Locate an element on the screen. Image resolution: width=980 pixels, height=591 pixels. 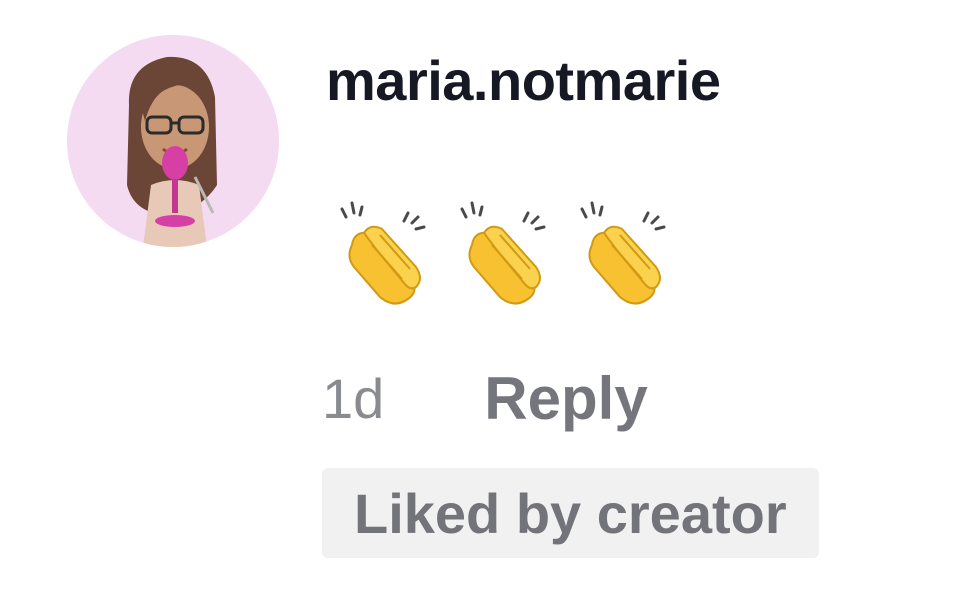
avatar is located at coordinates (173, 141).